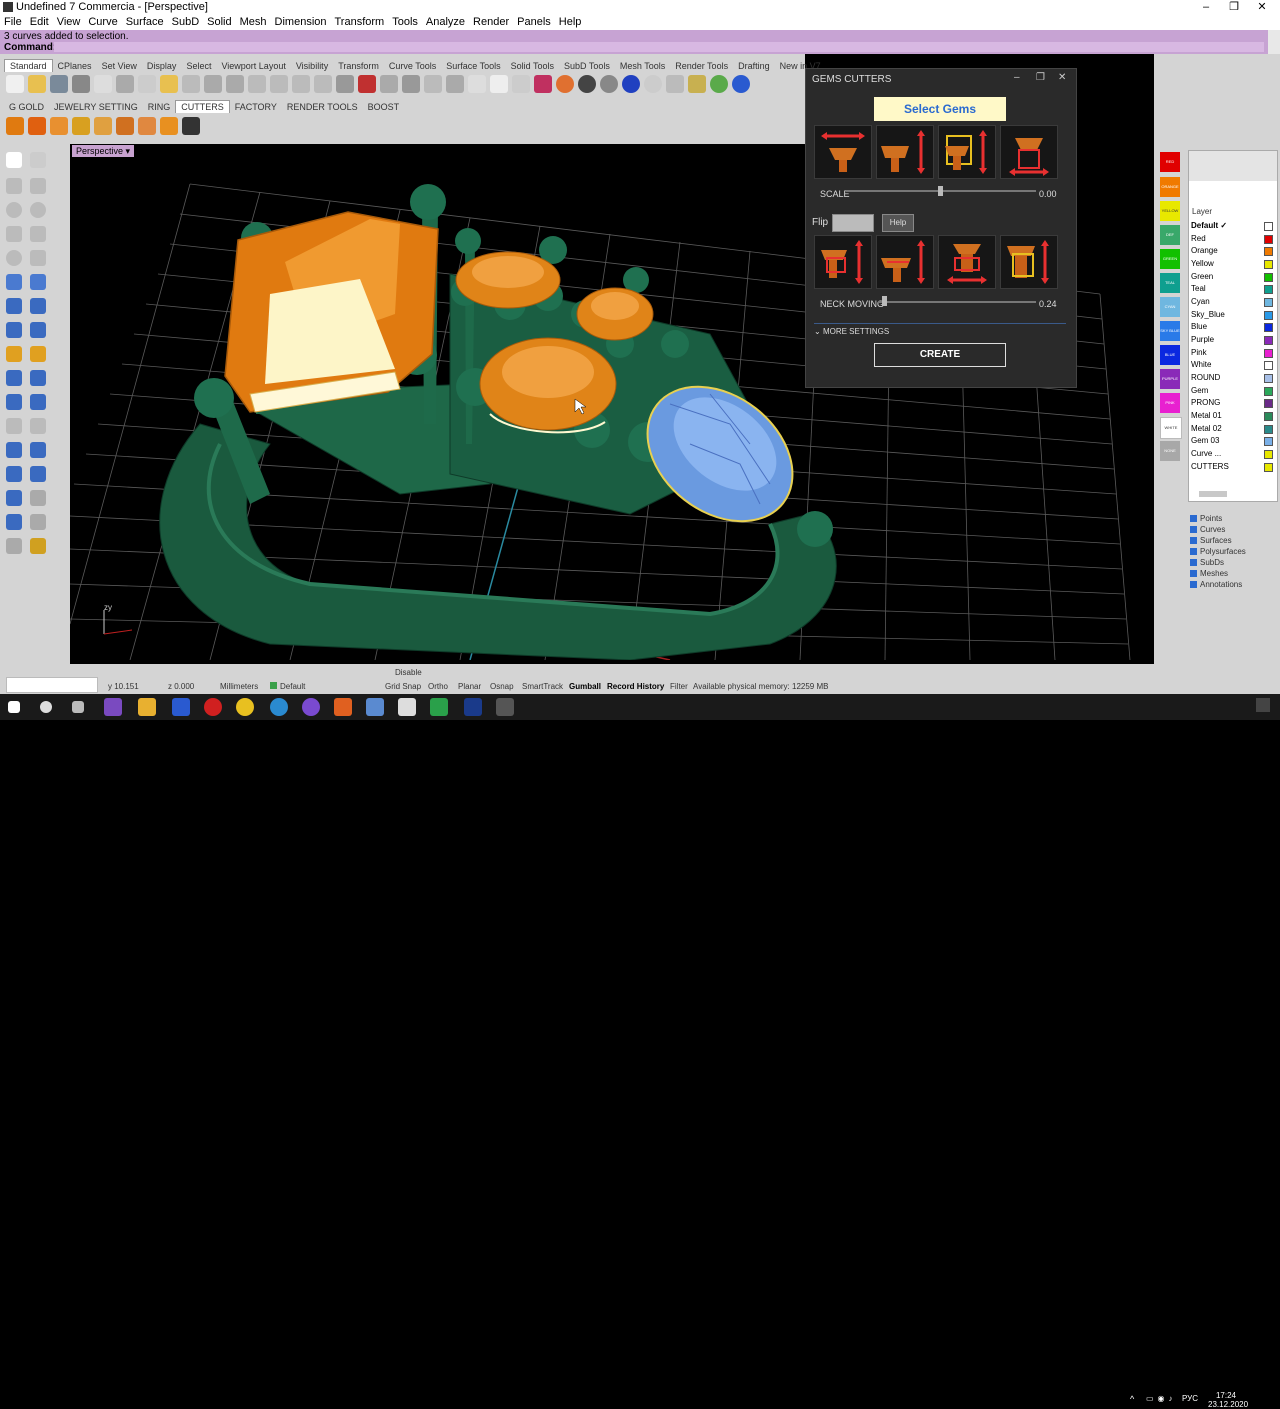  Describe the element at coordinates (235, 84) in the screenshot. I see `rotate-view-icon` at that location.